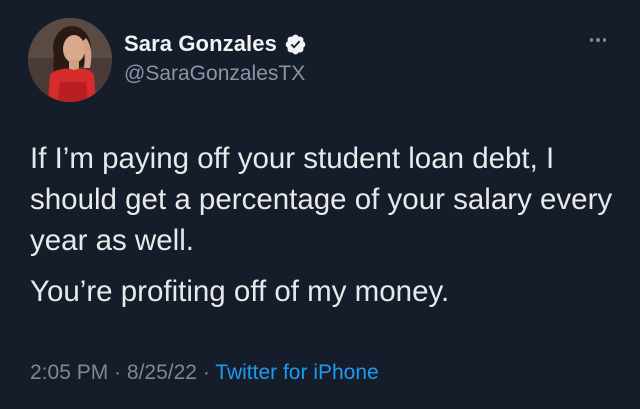 This screenshot has width=640, height=409. I want to click on tweet-paragraph: You’re profiting off of my money., so click(240, 291).